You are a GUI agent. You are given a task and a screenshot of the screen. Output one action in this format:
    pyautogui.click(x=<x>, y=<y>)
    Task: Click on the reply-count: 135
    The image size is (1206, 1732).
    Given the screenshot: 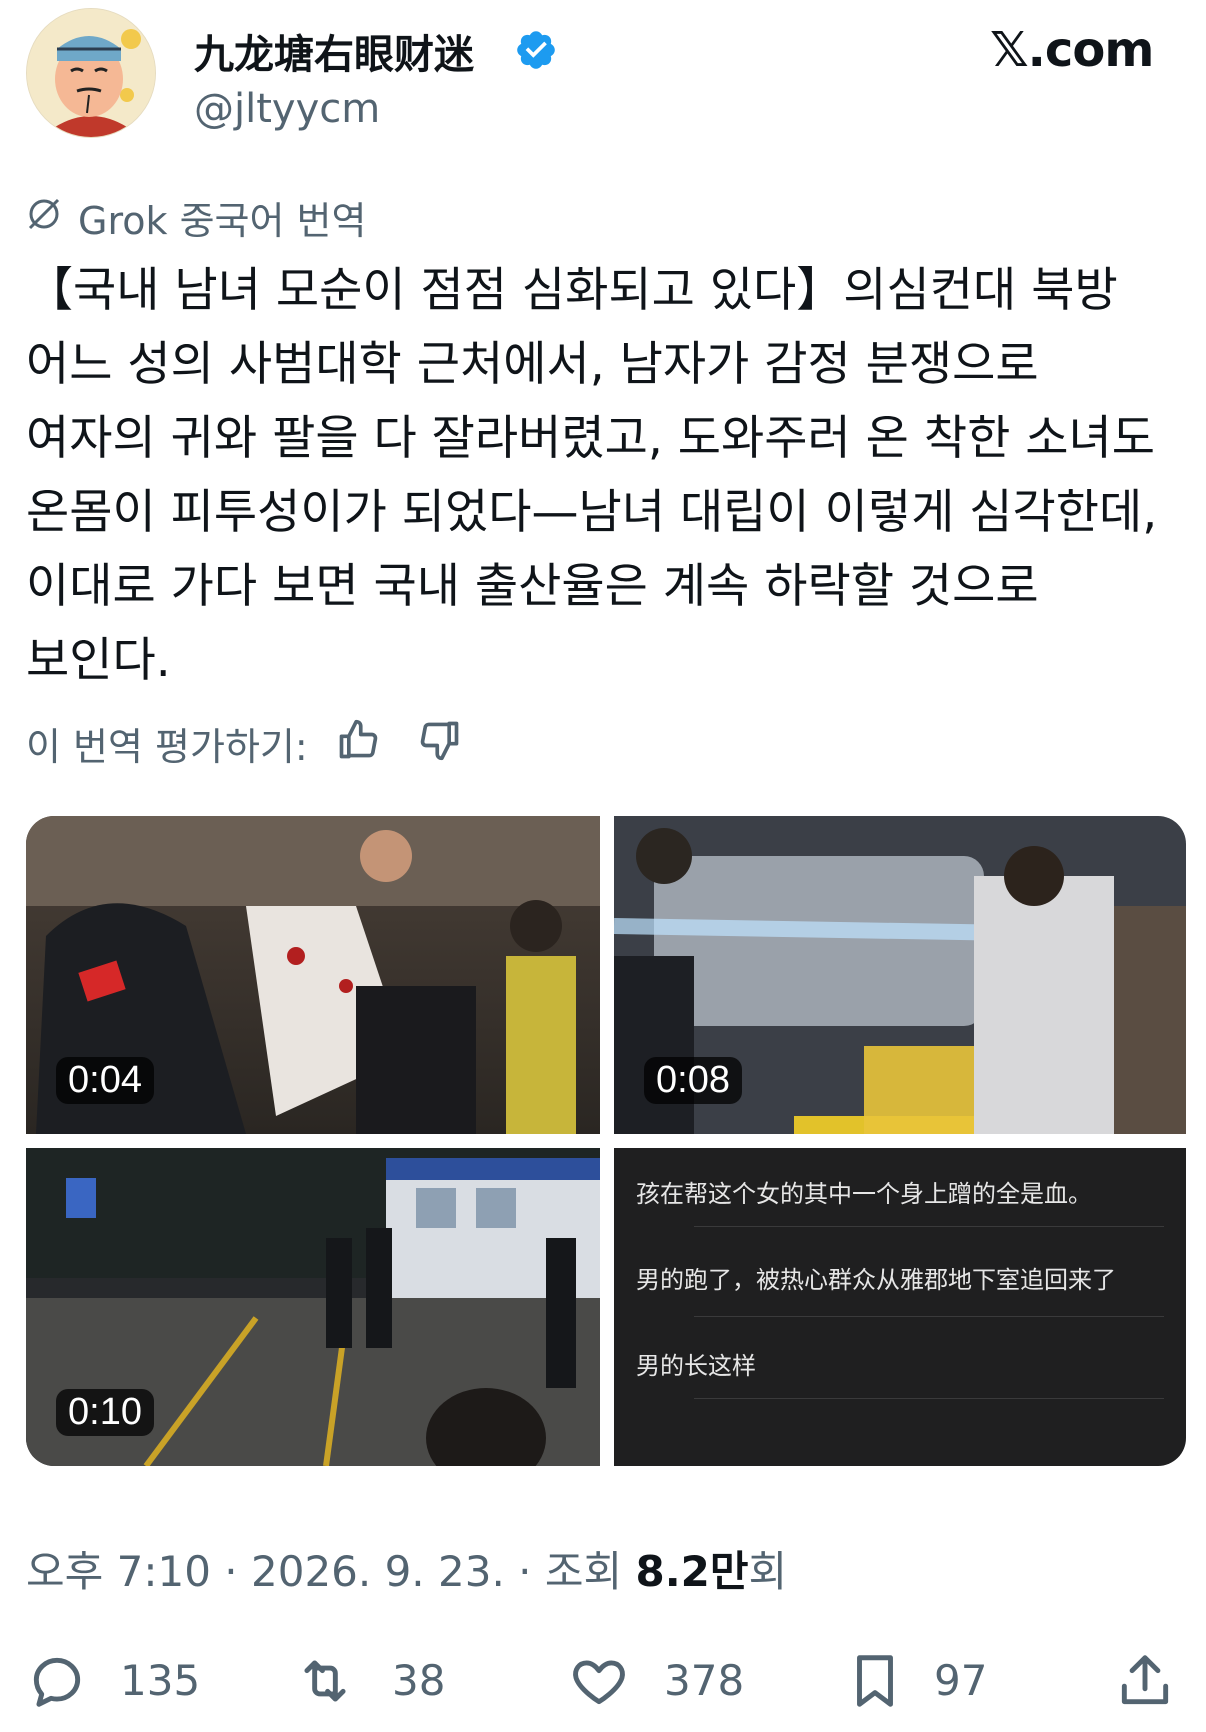 What is the action you would take?
    pyautogui.click(x=160, y=1680)
    